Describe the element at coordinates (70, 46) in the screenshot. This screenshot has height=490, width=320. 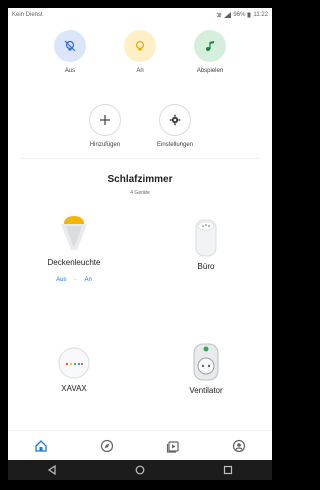
I see `lightbulb-off-icon` at that location.